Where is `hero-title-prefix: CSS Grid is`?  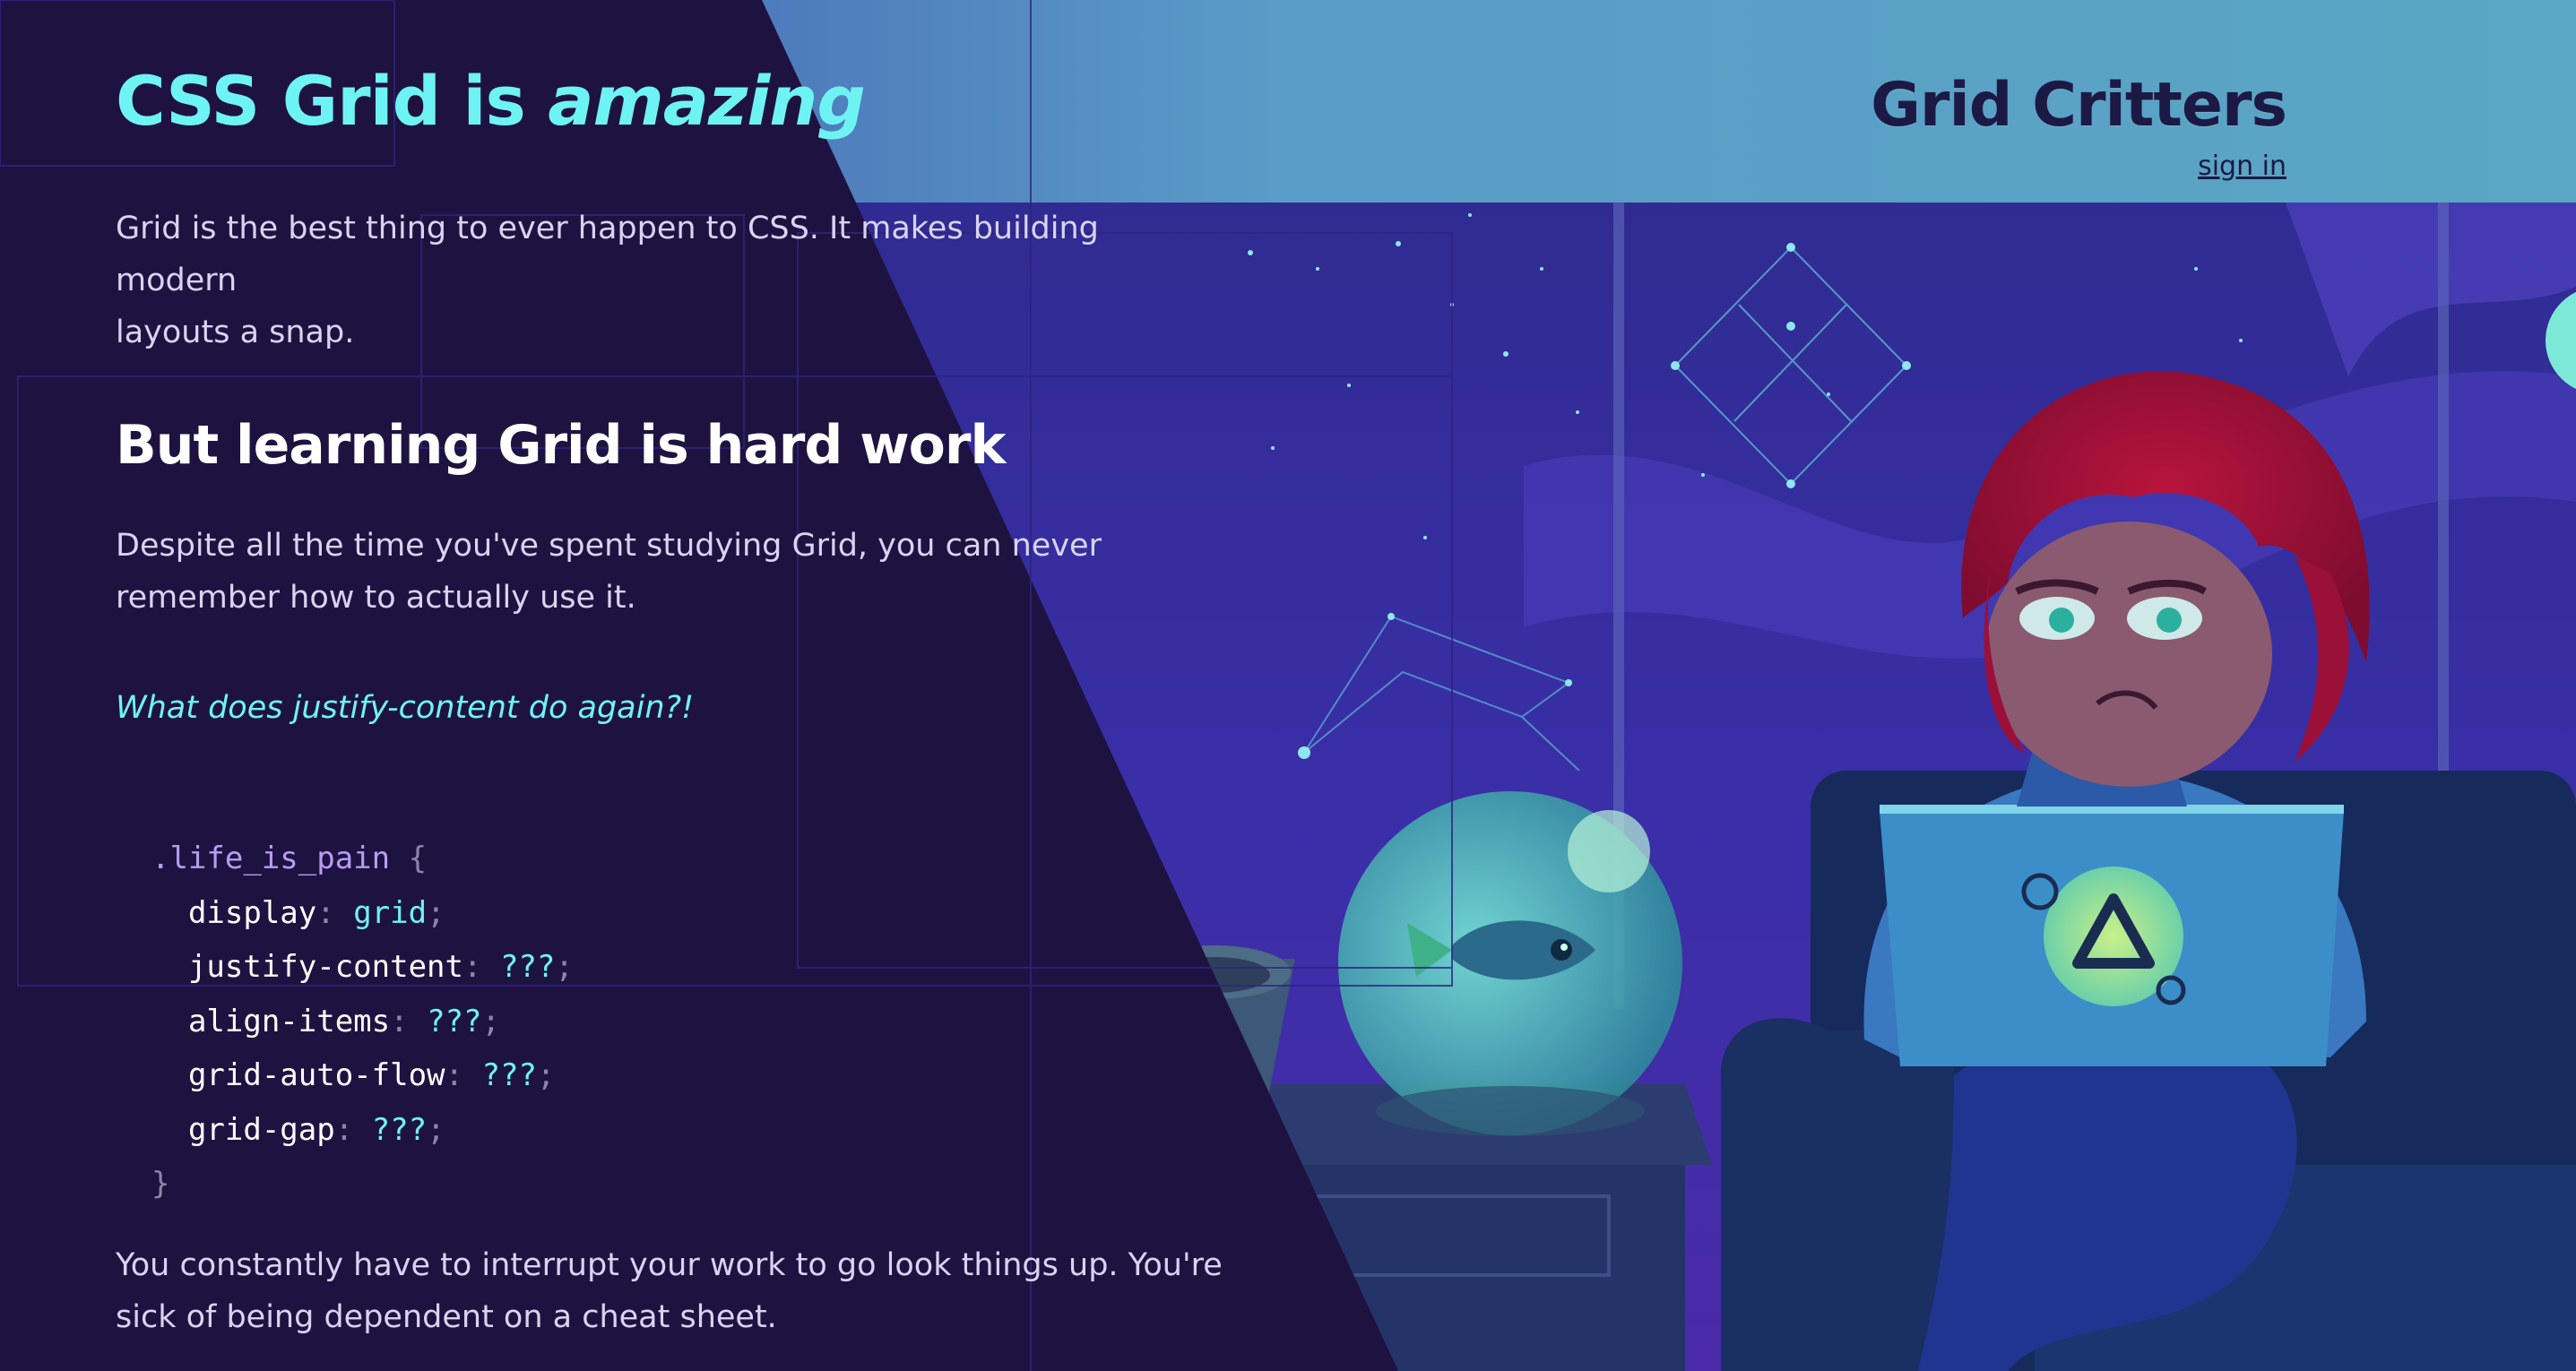
hero-title-prefix: CSS Grid is is located at coordinates (332, 101).